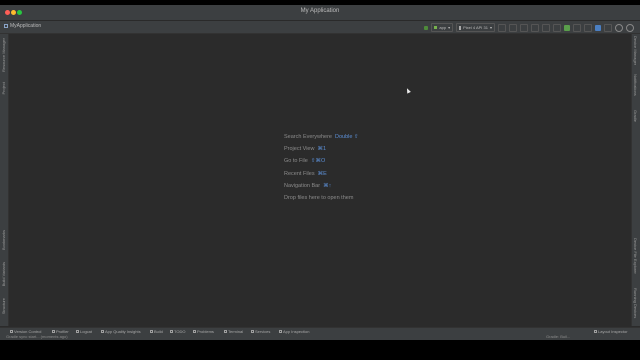  Describe the element at coordinates (608, 27) in the screenshot. I see `code-with-me-icon` at that location.